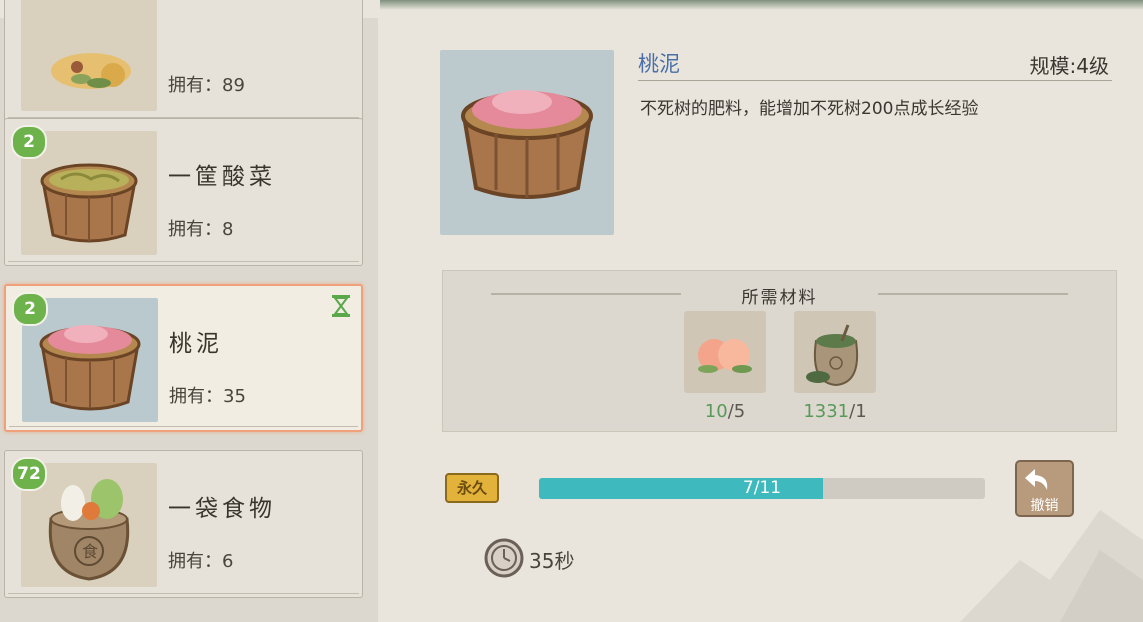 The width and height of the screenshot is (1143, 622). Describe the element at coordinates (1051, 566) in the screenshot. I see `mountain-decoration` at that location.